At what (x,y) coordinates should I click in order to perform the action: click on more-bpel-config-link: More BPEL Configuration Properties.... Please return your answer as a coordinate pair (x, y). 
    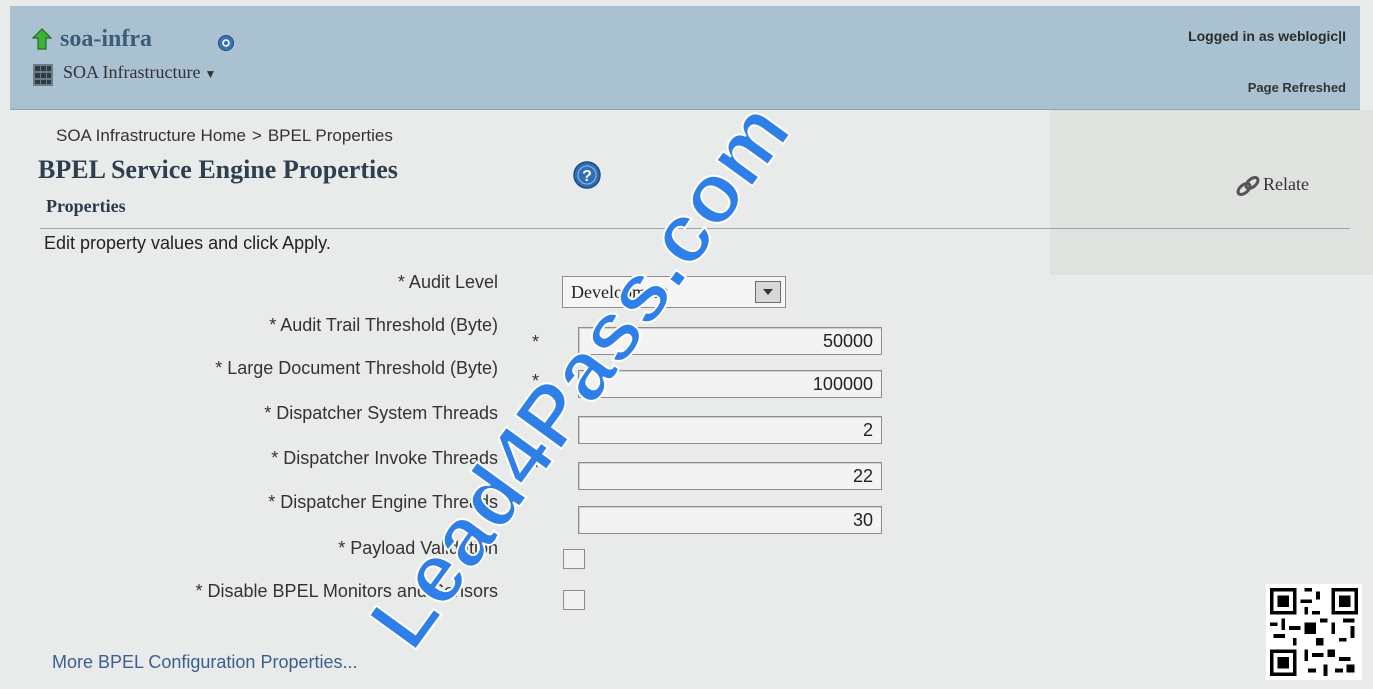
    Looking at the image, I should click on (204, 662).